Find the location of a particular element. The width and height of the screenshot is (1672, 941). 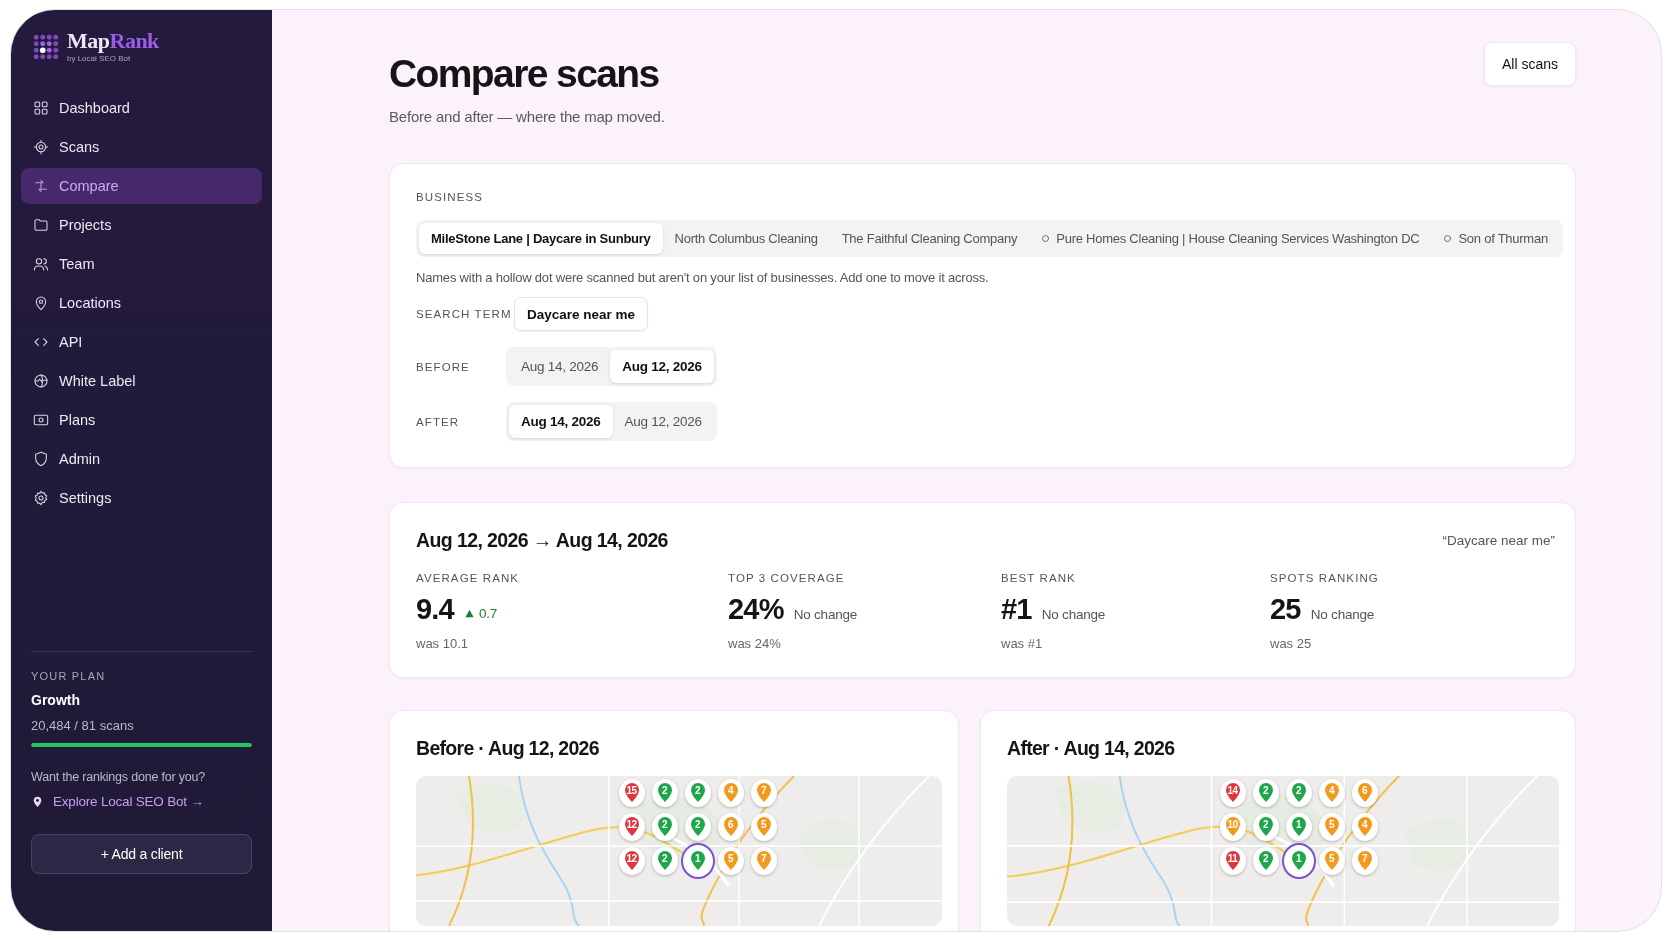

date-range: Aug 12, 2026 → Aug 14, 2026 is located at coordinates (542, 540).